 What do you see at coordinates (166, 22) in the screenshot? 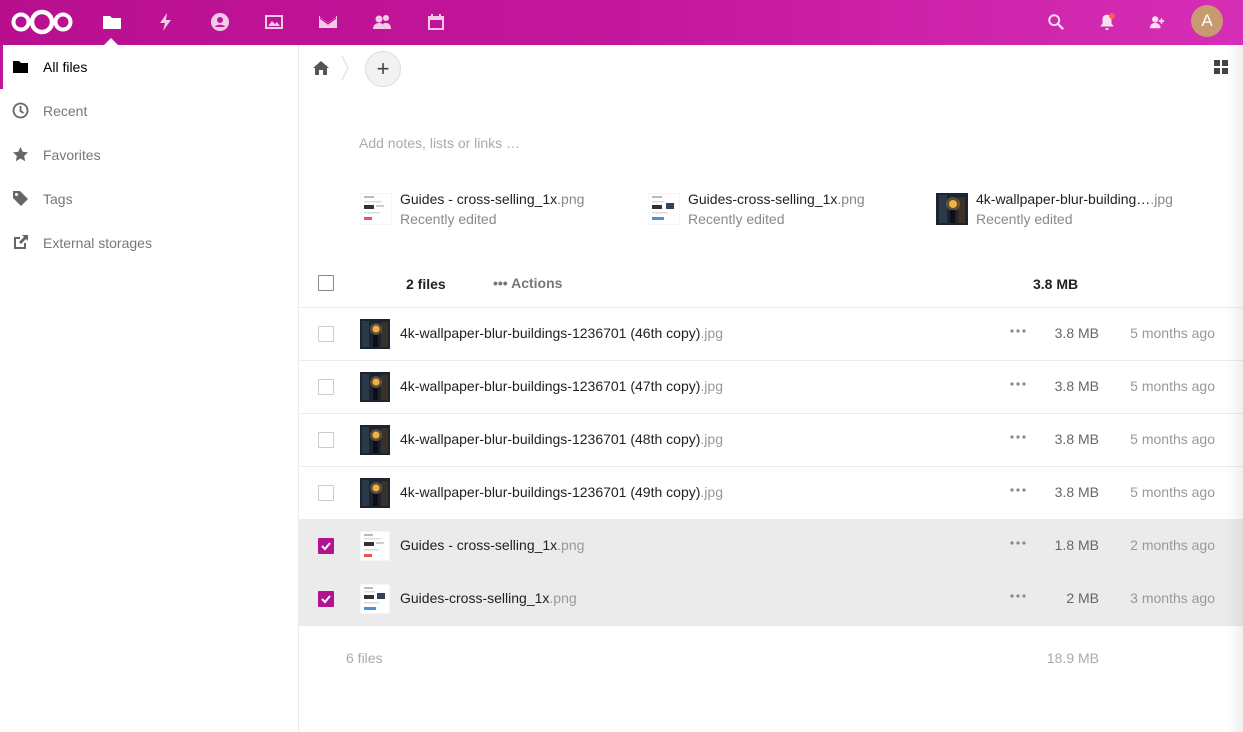
I see `activity-icon` at bounding box center [166, 22].